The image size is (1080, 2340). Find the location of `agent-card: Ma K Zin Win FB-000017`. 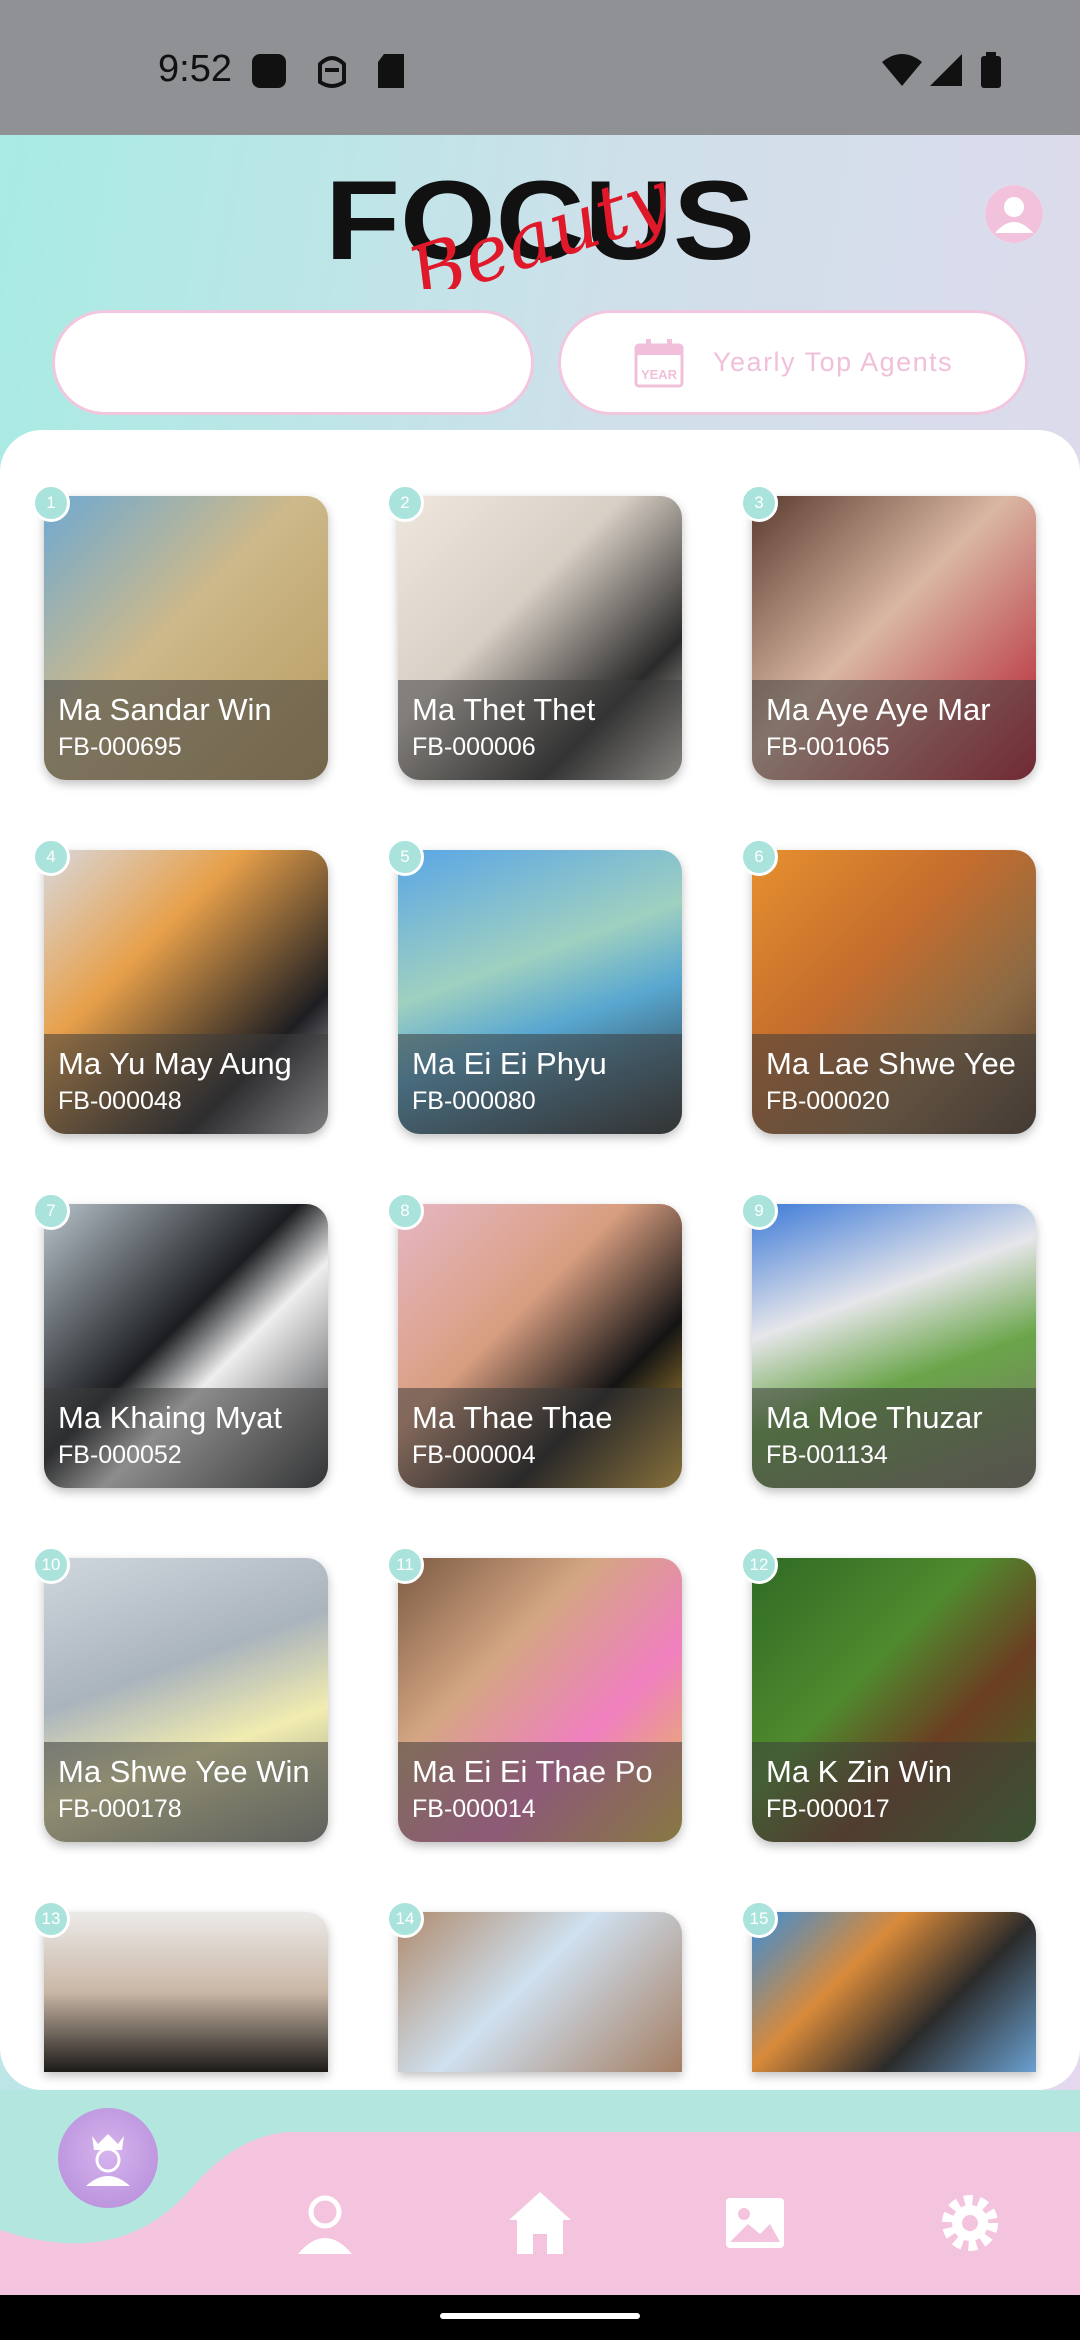

agent-card: Ma K Zin Win FB-000017 is located at coordinates (894, 1700).